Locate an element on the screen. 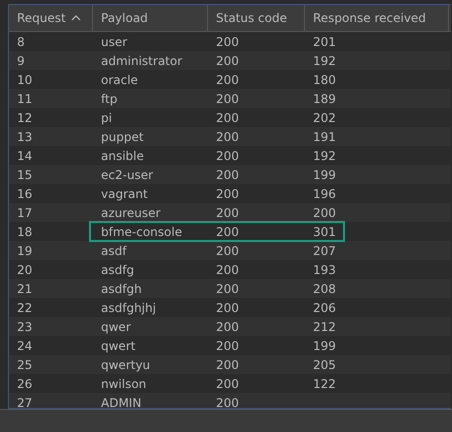 This screenshot has width=452, height=432. table-row: 14 ansible 200 192 is located at coordinates (230, 155).